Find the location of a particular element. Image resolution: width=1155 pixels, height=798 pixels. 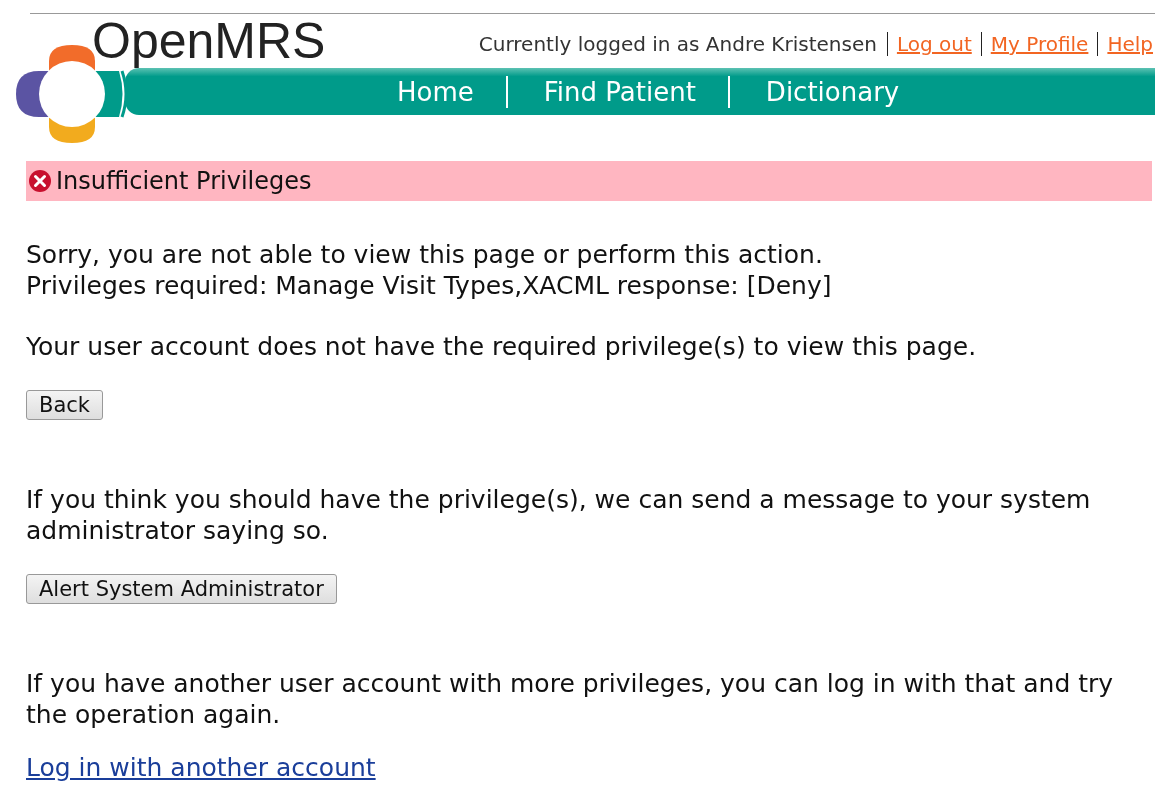

message-text: Your user account does not have the required privilege(s) to view this page. is located at coordinates (502, 346).